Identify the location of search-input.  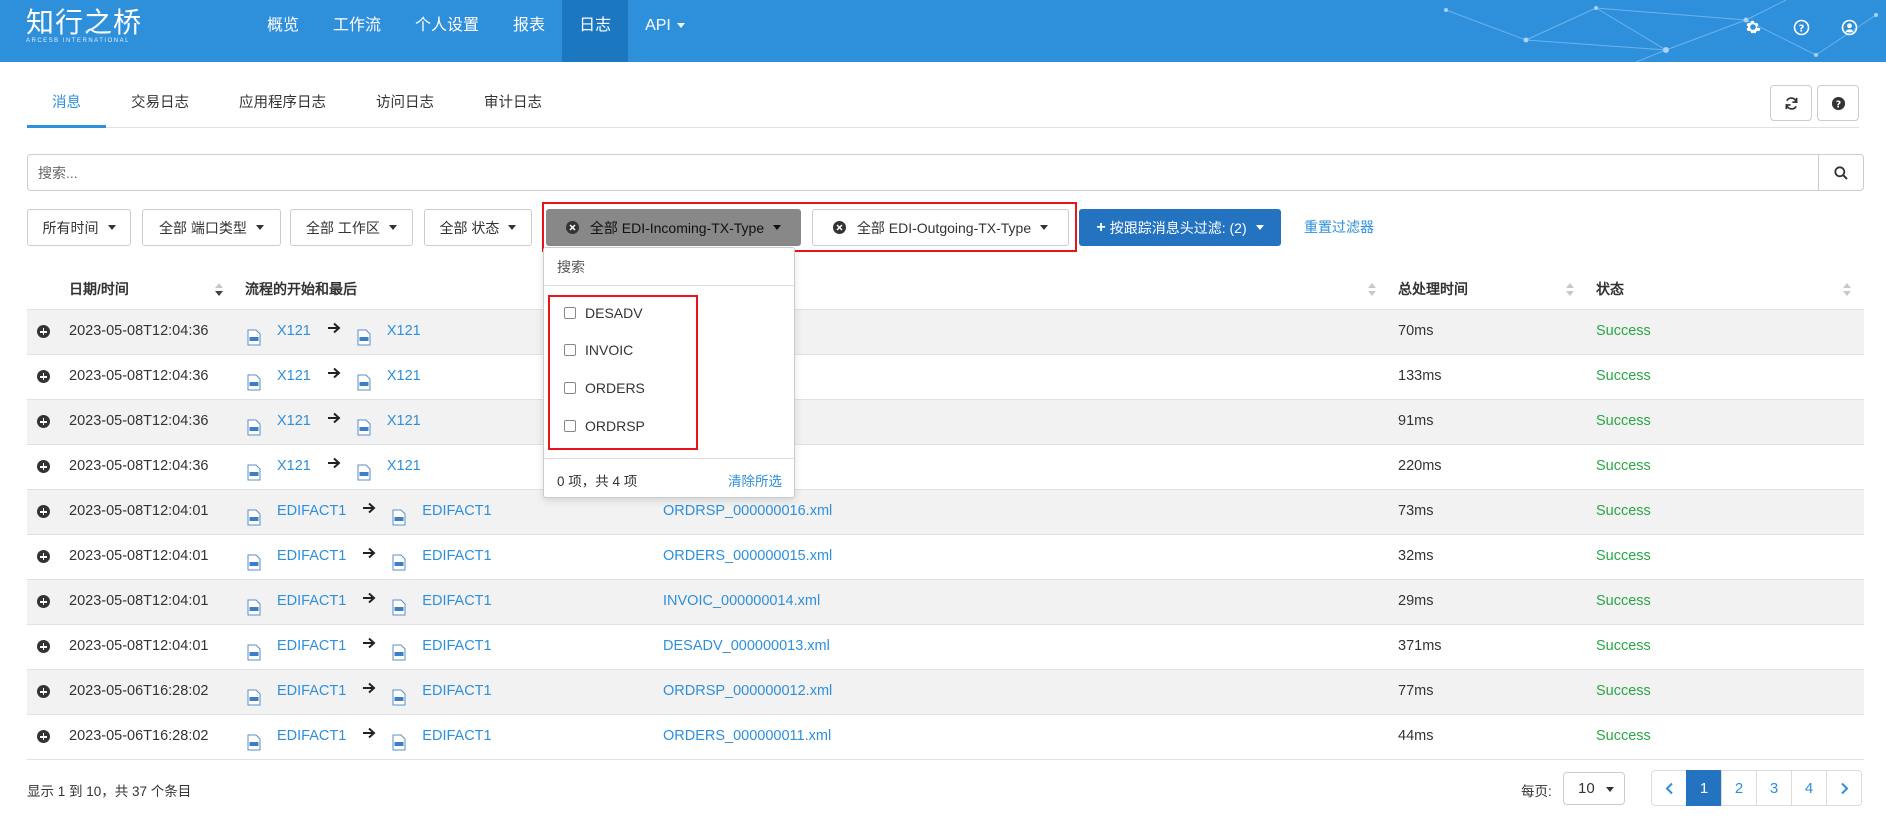
(923, 172).